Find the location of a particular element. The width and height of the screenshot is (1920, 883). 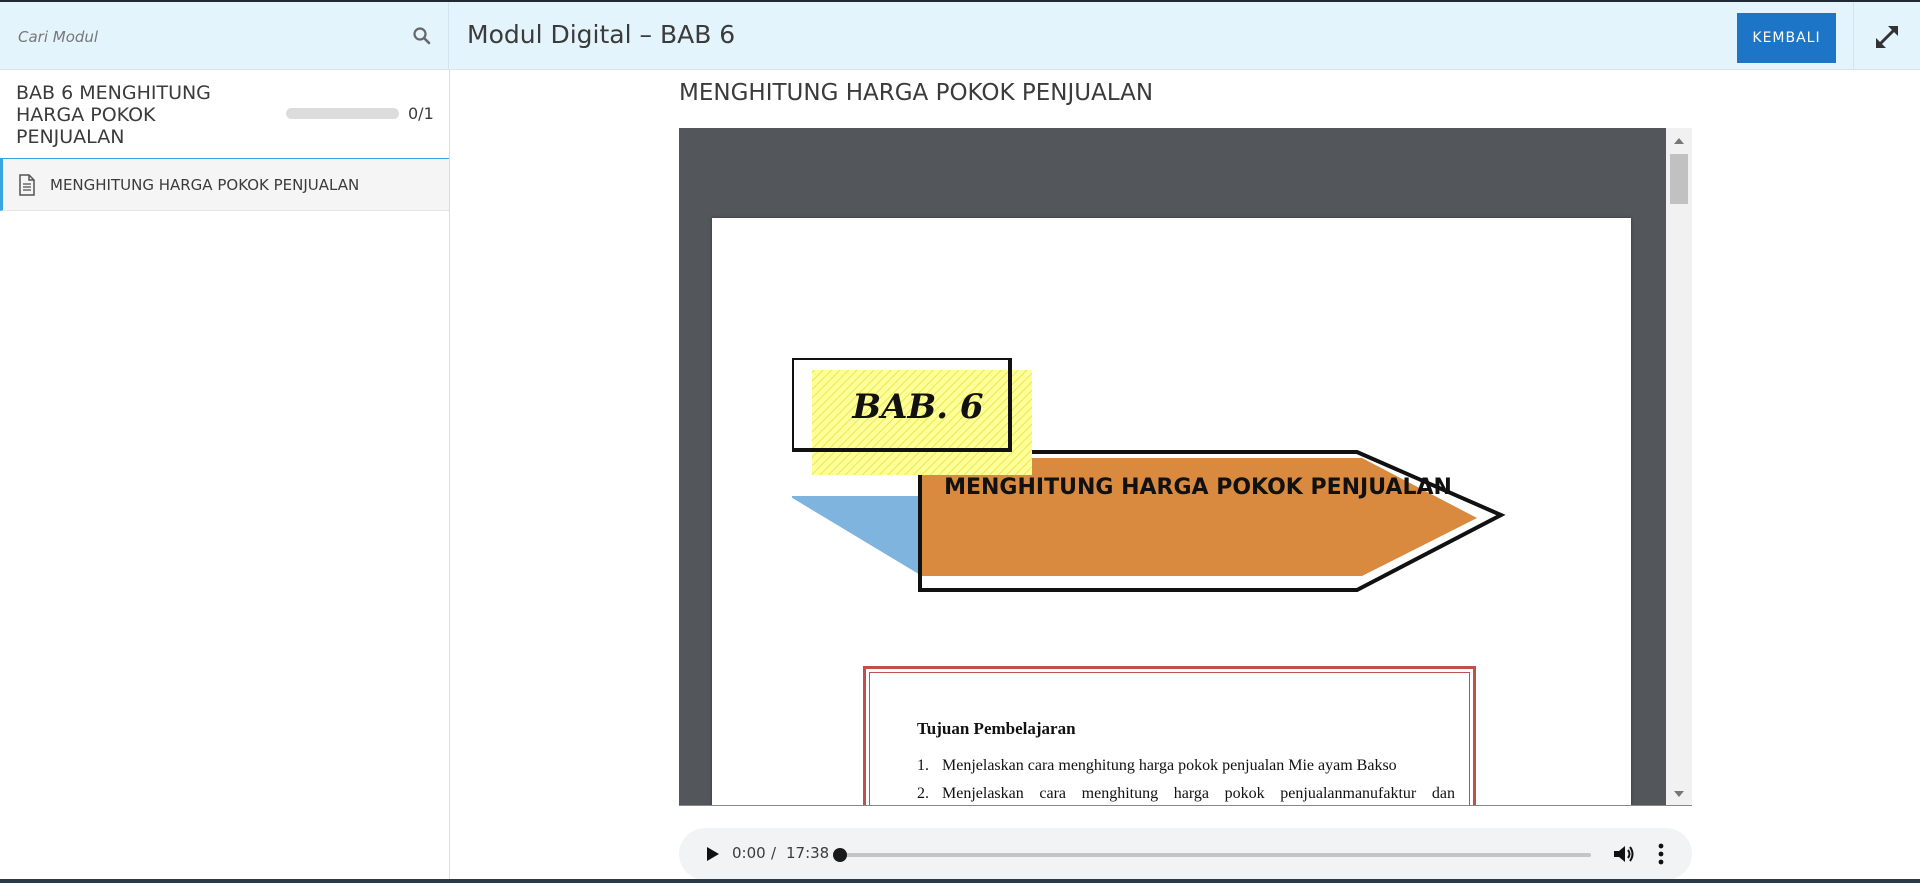

search-input is located at coordinates (208, 37).